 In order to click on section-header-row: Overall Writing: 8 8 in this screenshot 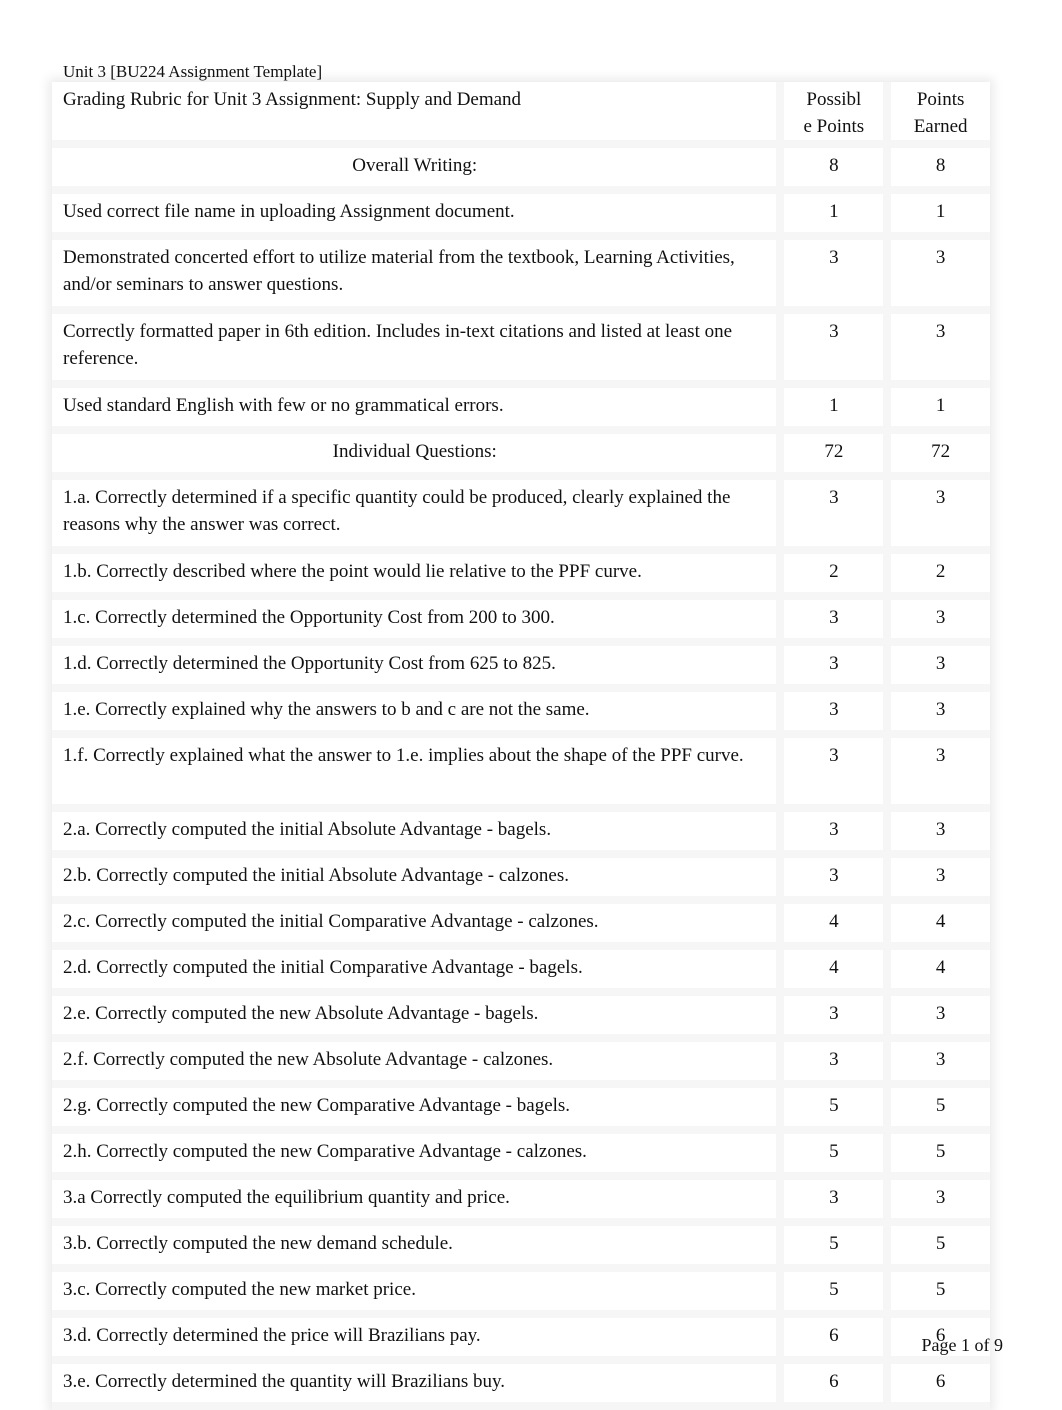, I will do `click(521, 167)`.